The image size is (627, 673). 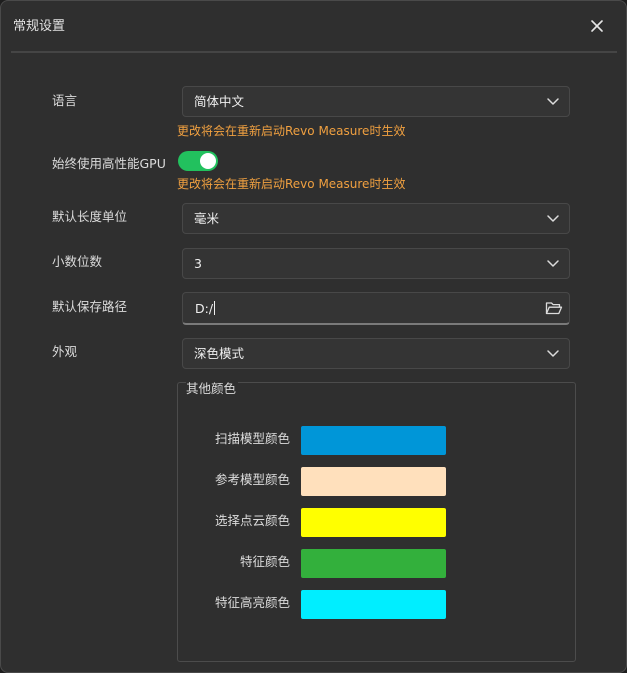 I want to click on decimals-select: 3, so click(x=376, y=263).